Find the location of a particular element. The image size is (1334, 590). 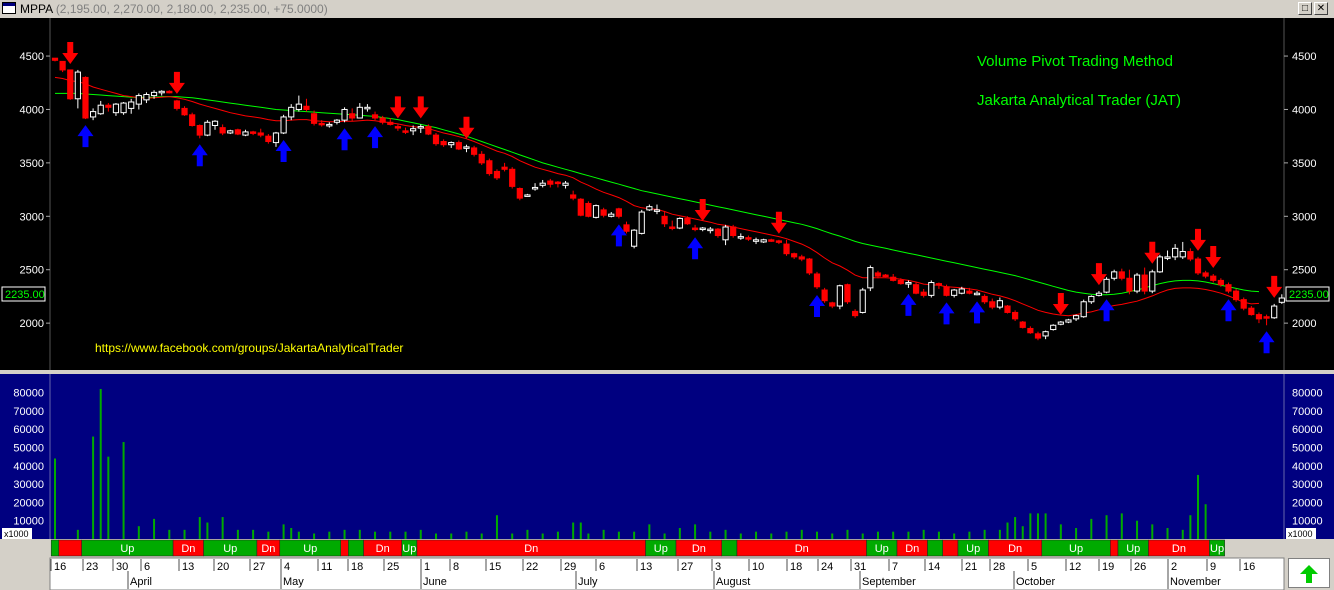

price-tick-label: 3500 is located at coordinates (1304, 164).